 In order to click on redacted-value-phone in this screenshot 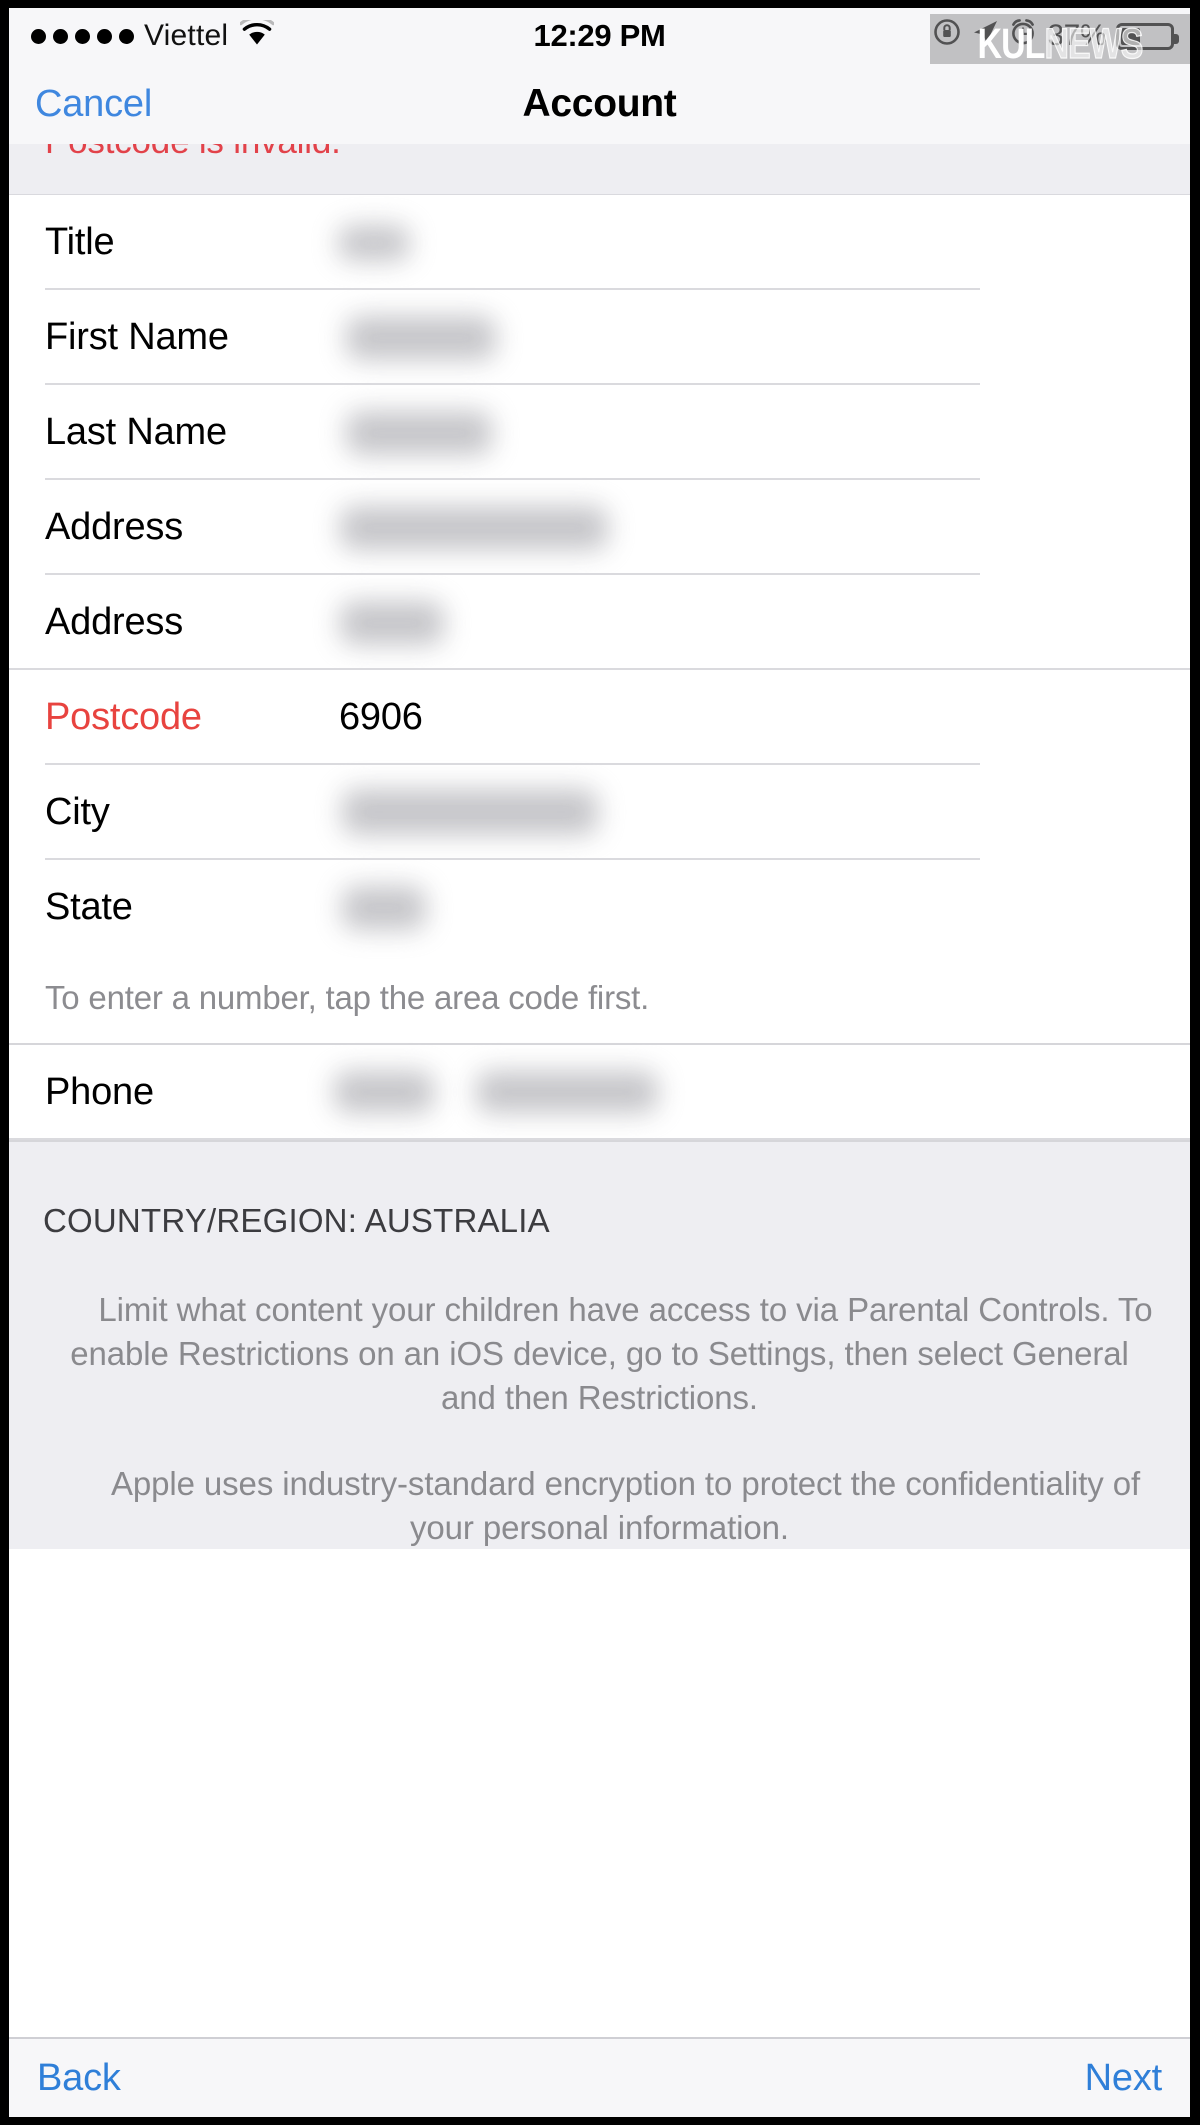, I will do `click(757, 1092)`.